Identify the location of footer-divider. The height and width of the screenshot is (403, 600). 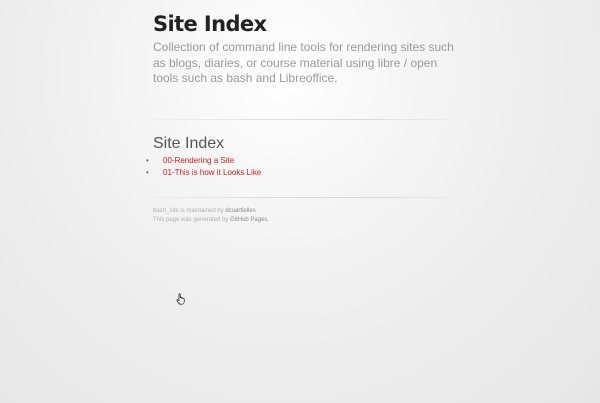
(303, 197).